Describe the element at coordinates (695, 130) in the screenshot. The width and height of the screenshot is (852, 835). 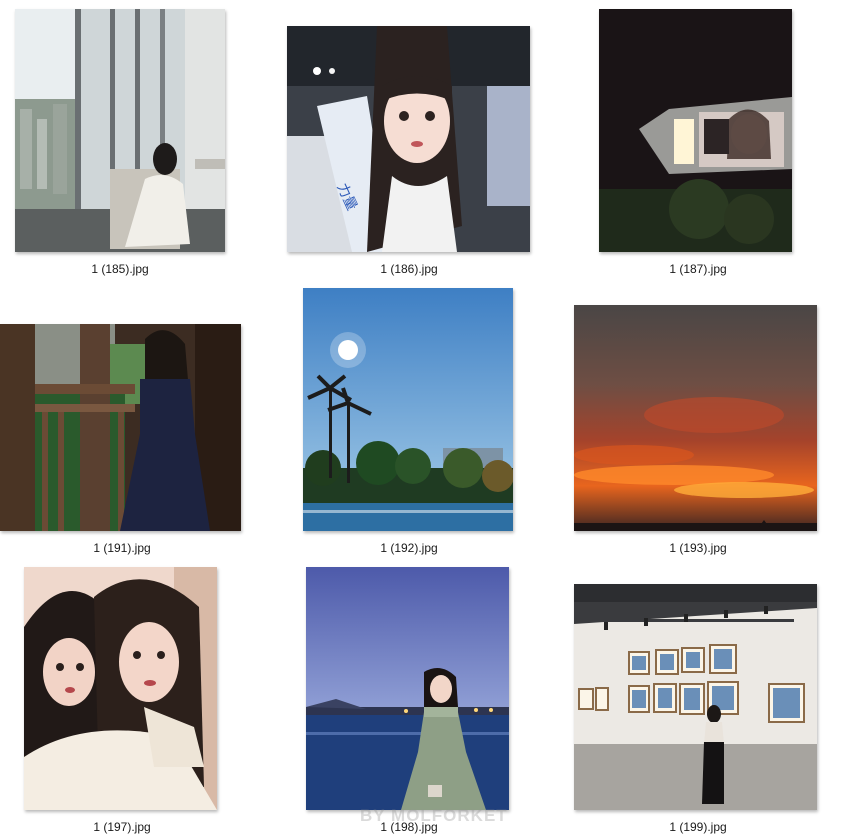
I see `thumbnail-car-mirror-selfie` at that location.